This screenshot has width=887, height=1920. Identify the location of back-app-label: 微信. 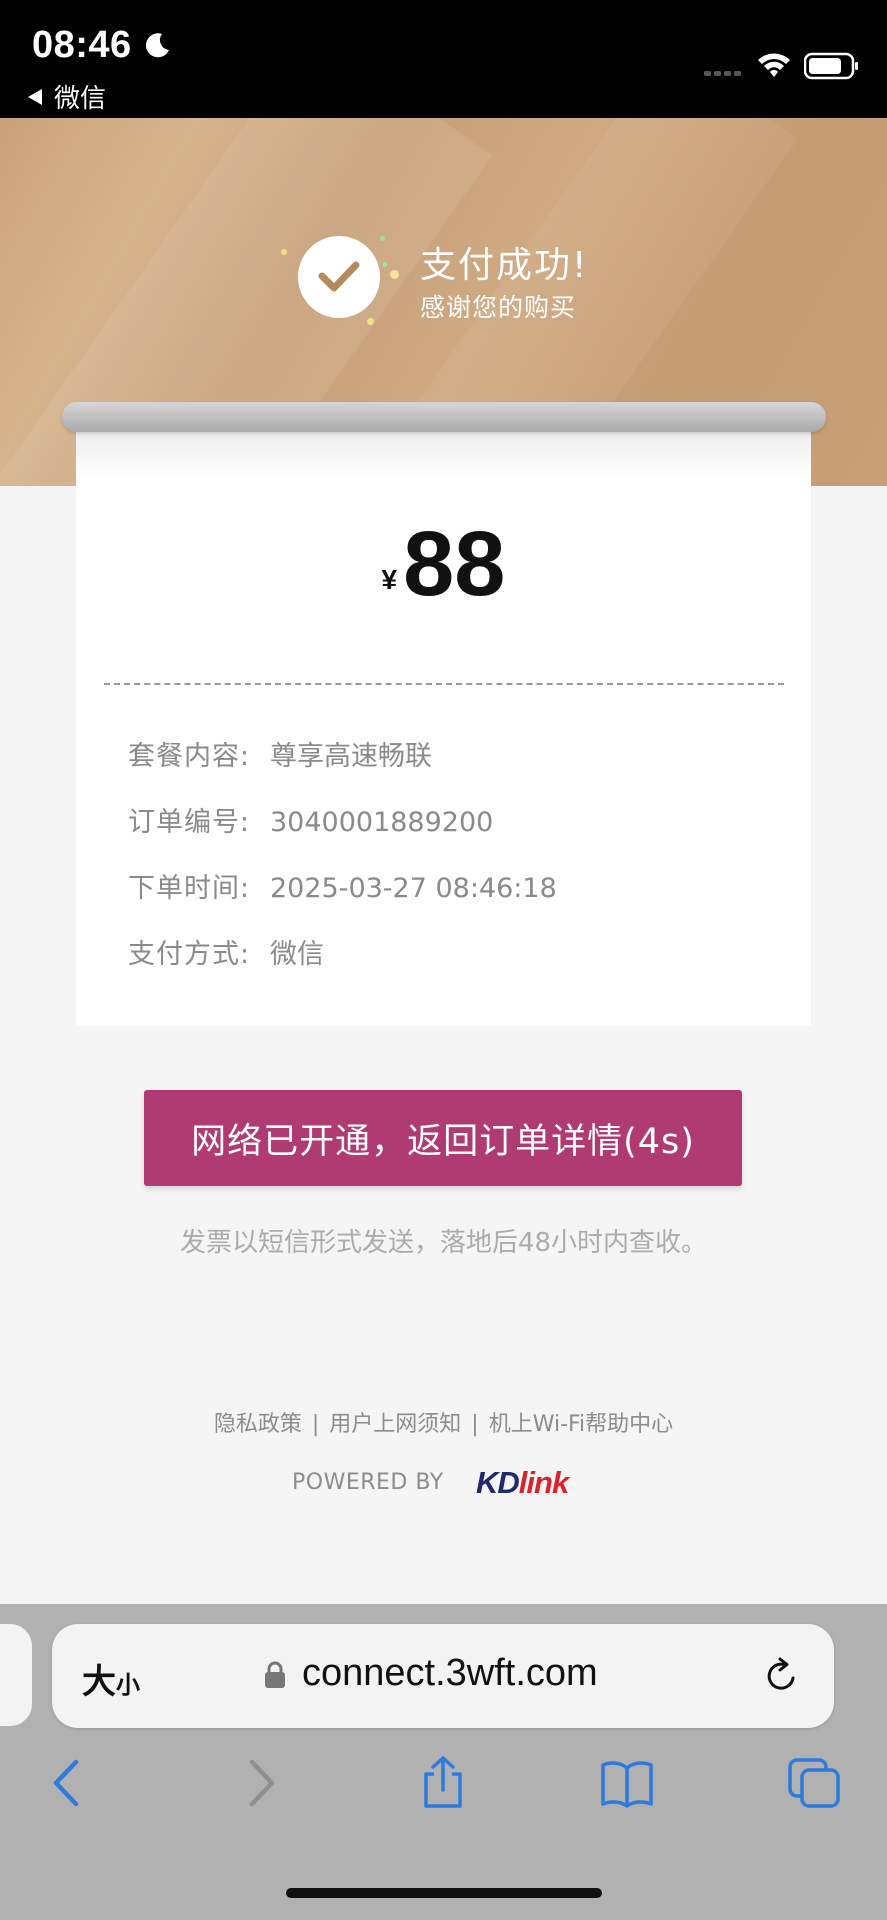
(80, 99).